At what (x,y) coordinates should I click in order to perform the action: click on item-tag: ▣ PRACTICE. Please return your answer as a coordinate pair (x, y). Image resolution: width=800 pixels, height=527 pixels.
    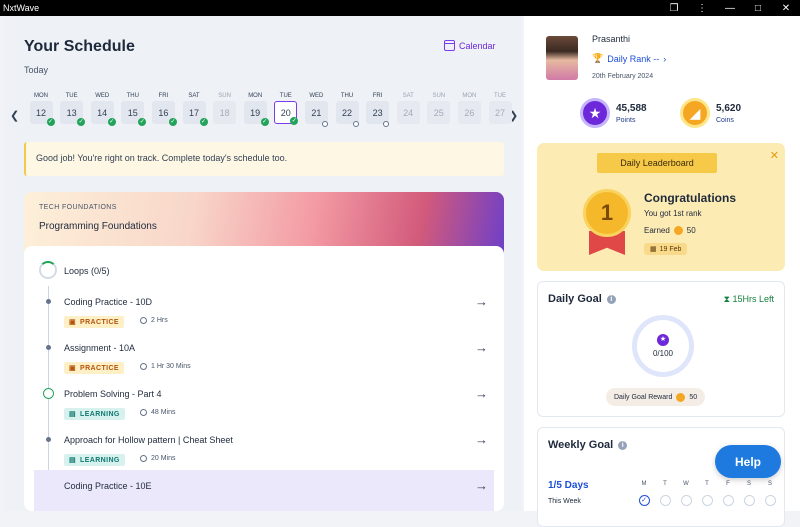
    Looking at the image, I should click on (94, 368).